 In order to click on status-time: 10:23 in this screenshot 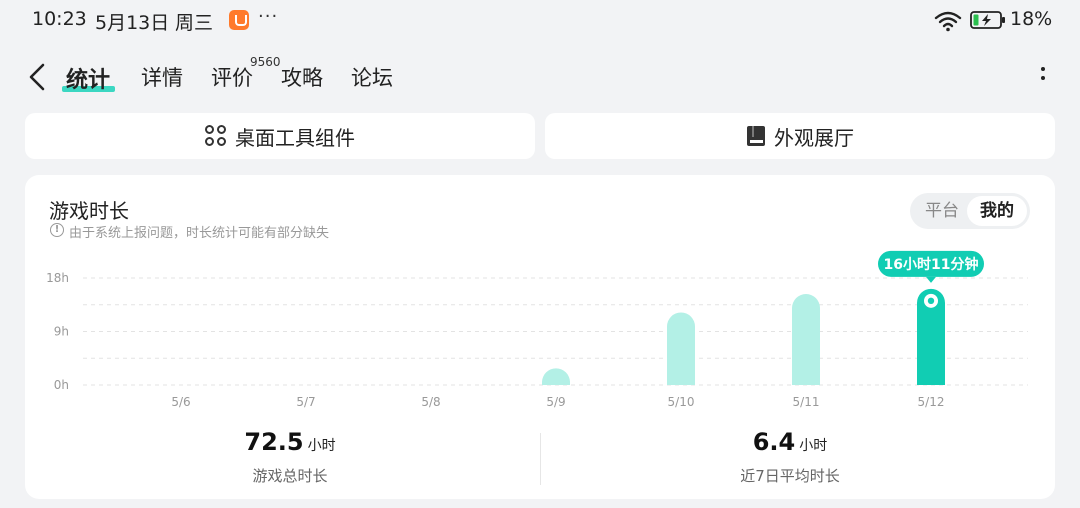, I will do `click(59, 19)`.